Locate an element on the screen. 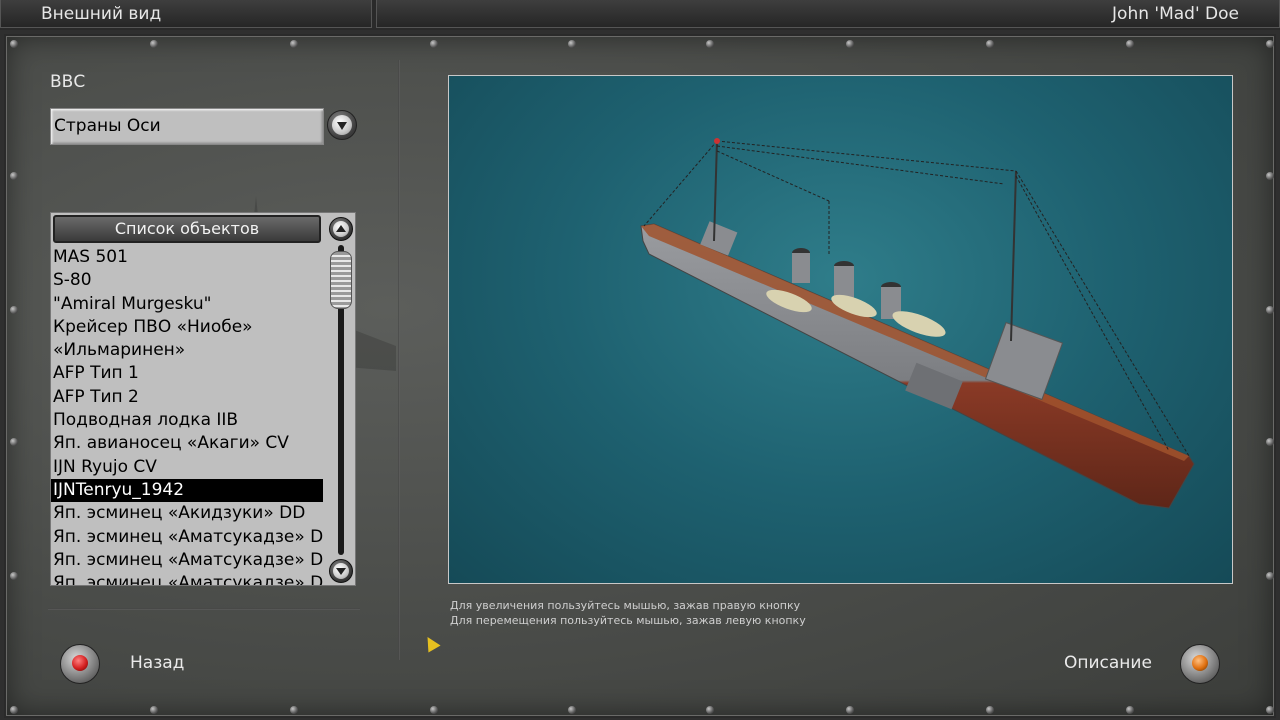  chevron-up-icon is located at coordinates (341, 229).